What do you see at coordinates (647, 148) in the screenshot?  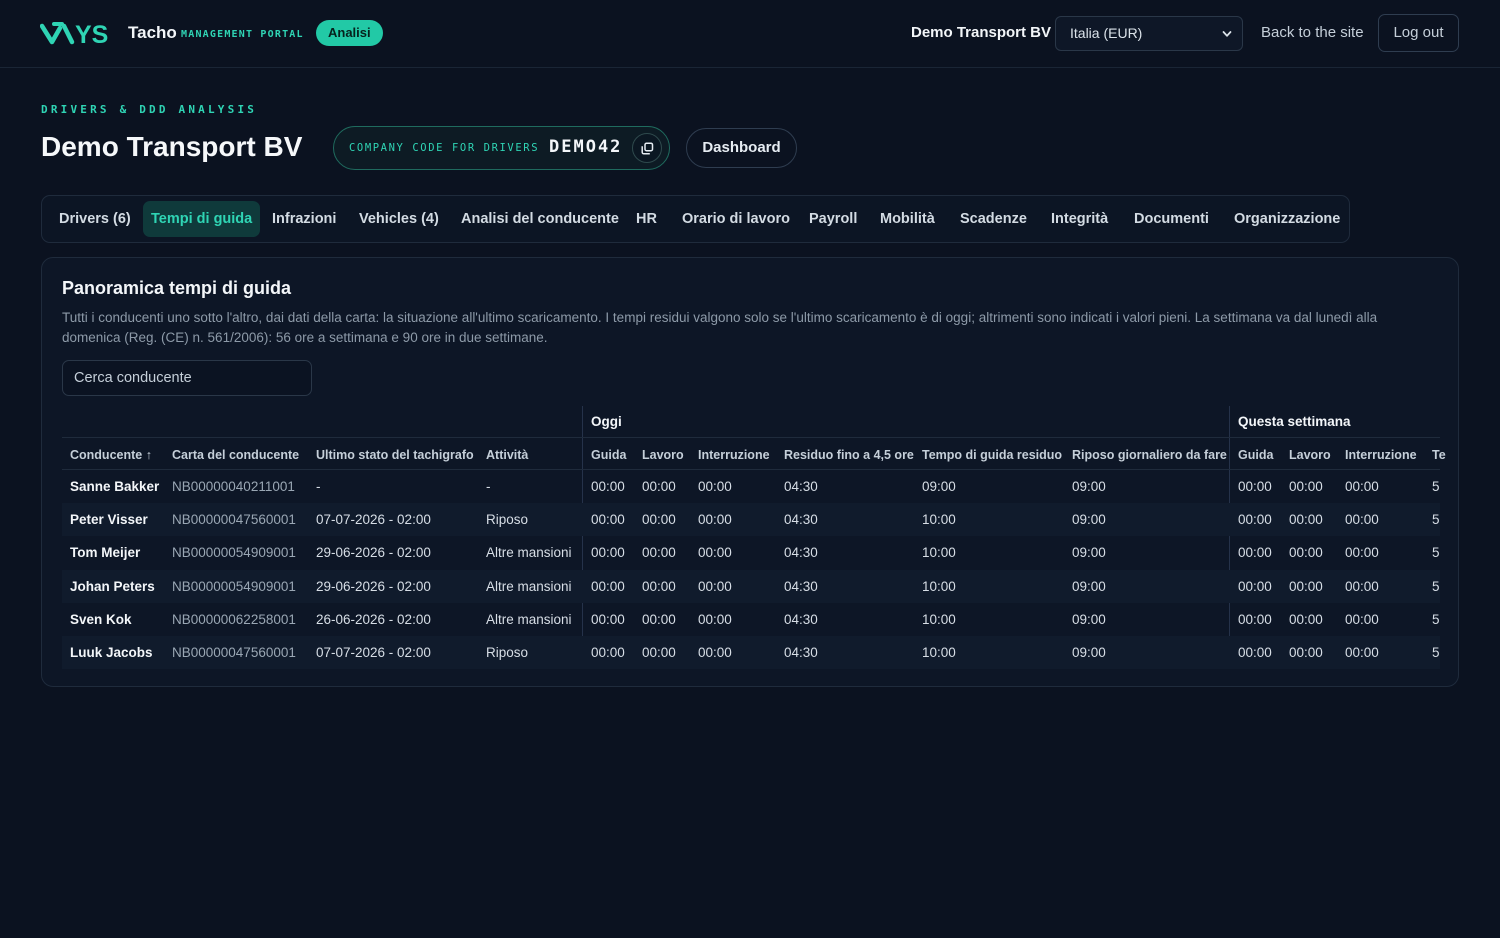 I see `copy-code-button` at bounding box center [647, 148].